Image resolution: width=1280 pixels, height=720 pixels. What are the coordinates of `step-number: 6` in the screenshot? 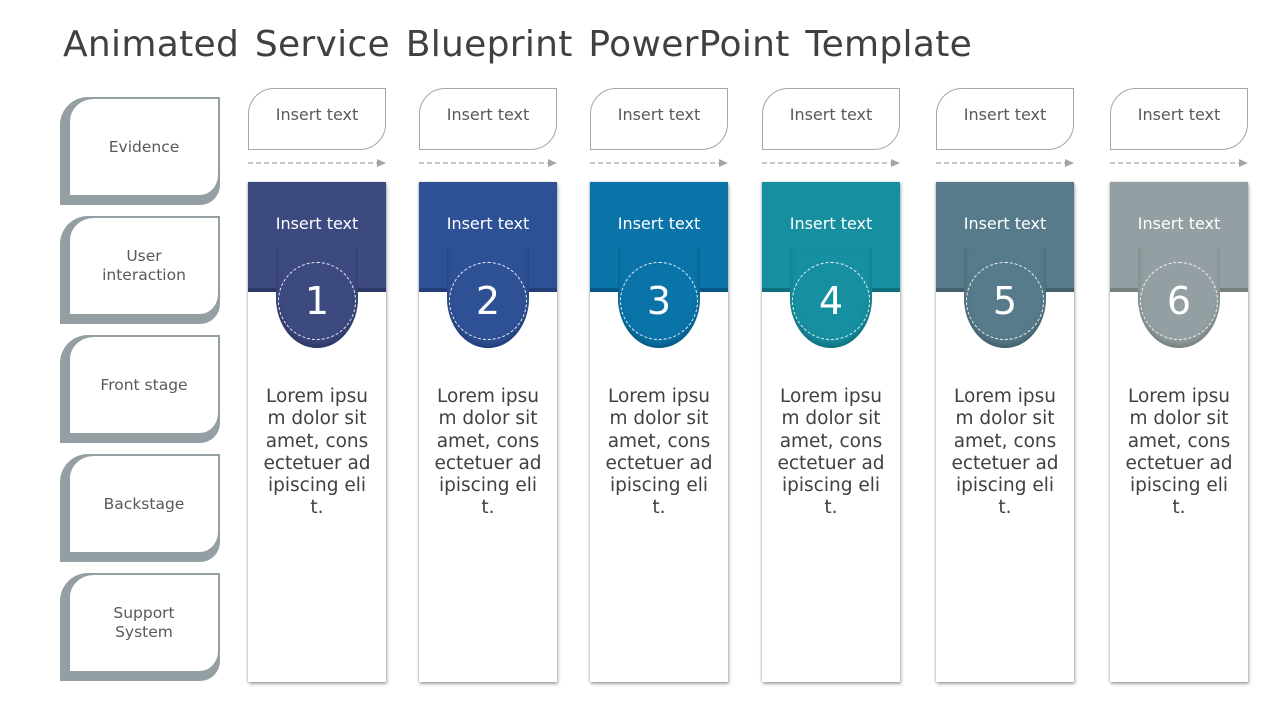 It's located at (1179, 301).